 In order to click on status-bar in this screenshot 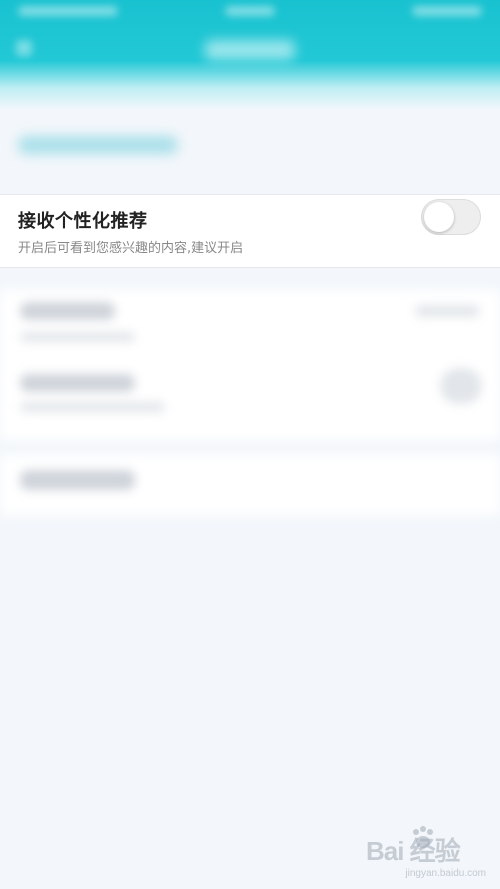, I will do `click(250, 12)`.